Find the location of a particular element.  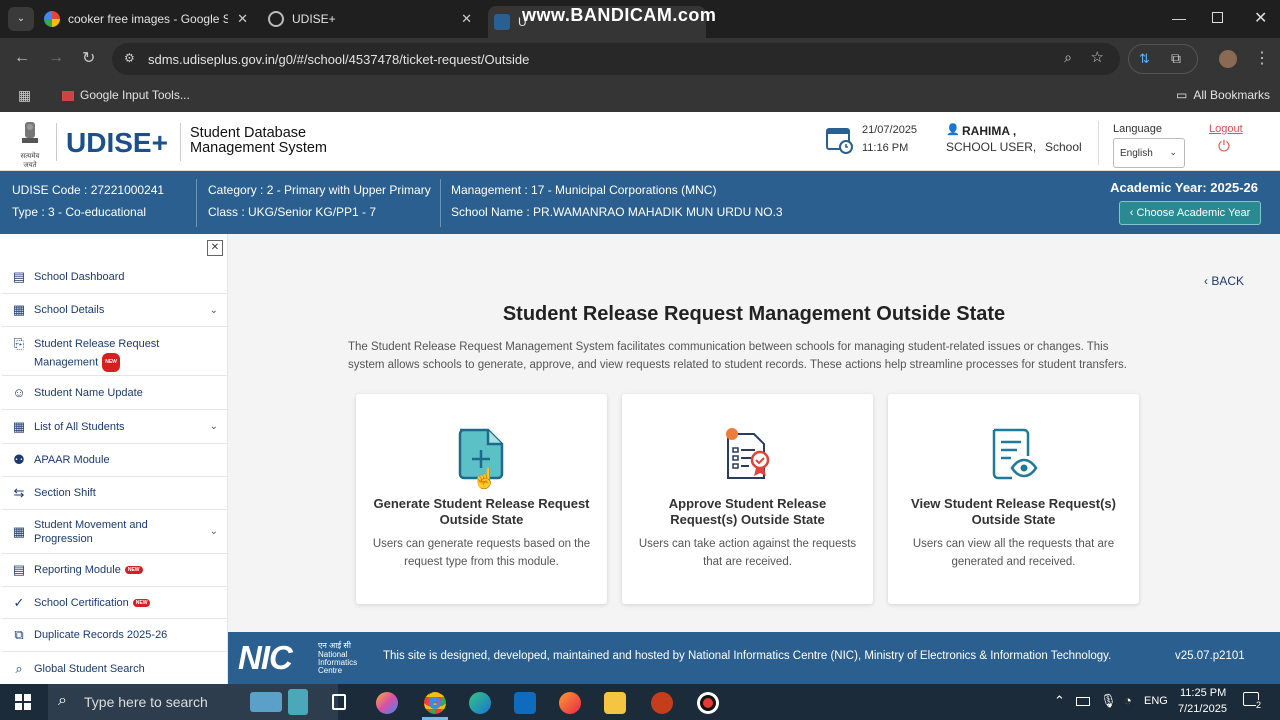

notification-count: 2 is located at coordinates (1259, 705).